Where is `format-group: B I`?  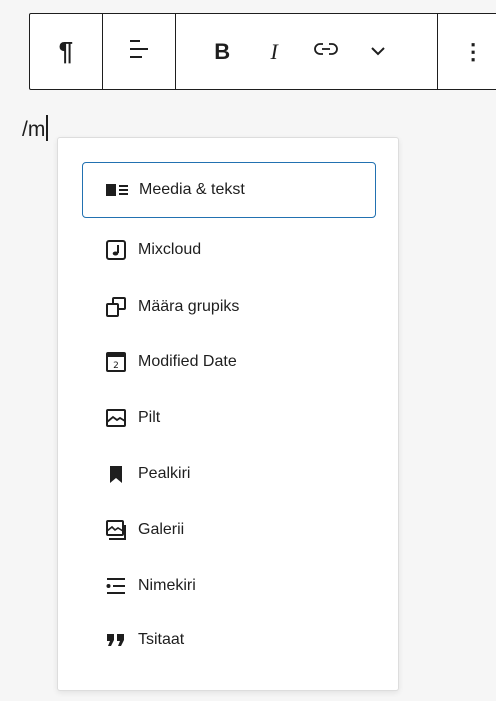
format-group: B I is located at coordinates (306, 51).